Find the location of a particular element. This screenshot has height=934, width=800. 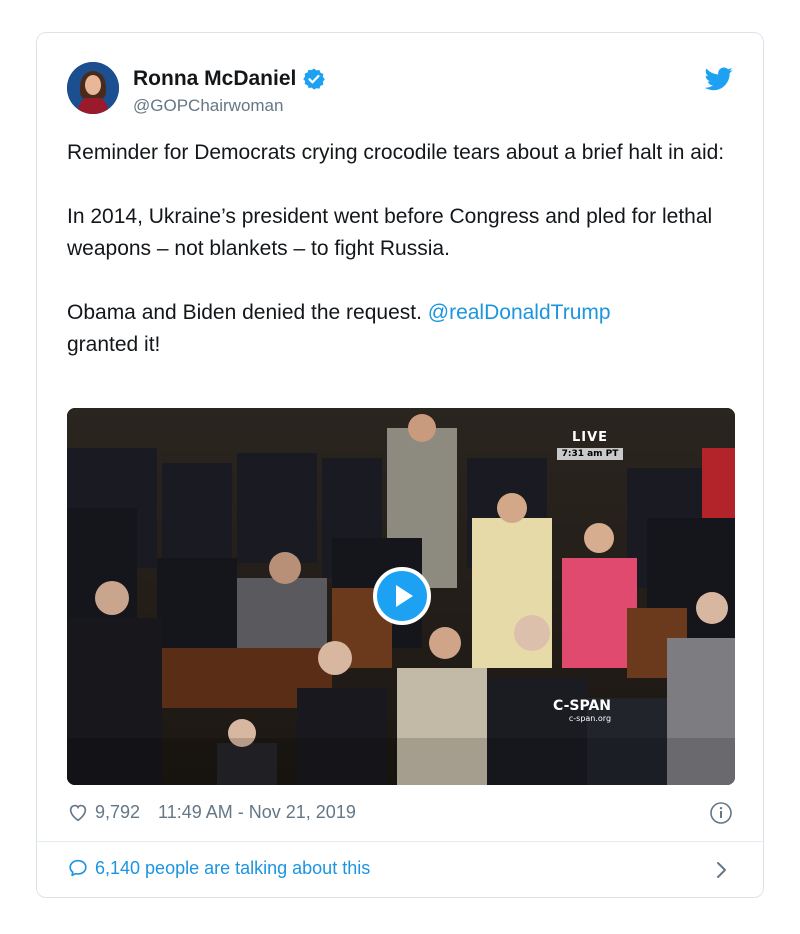

tweet-meta: 9,792 11:49 AM - Nov 21, 2019 is located at coordinates (211, 812).